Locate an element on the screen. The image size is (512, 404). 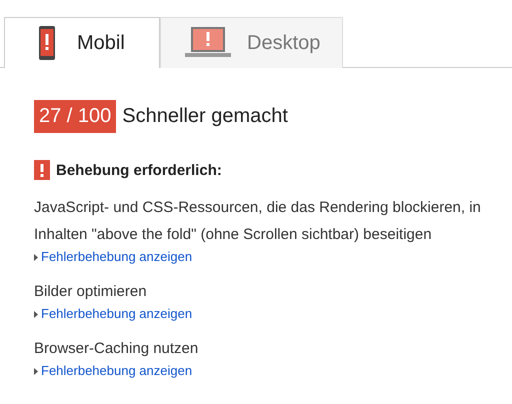
tab: Desktop is located at coordinates (251, 42).